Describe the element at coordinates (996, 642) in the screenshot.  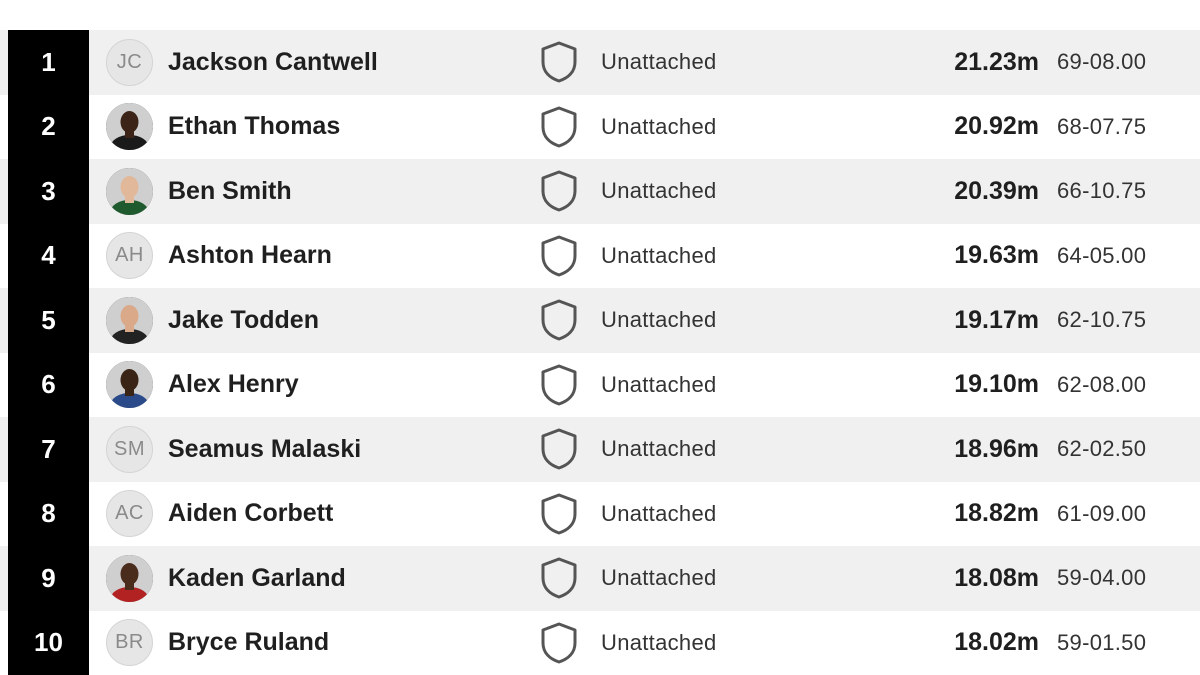
I see `mark-metric: 18.02m` at that location.